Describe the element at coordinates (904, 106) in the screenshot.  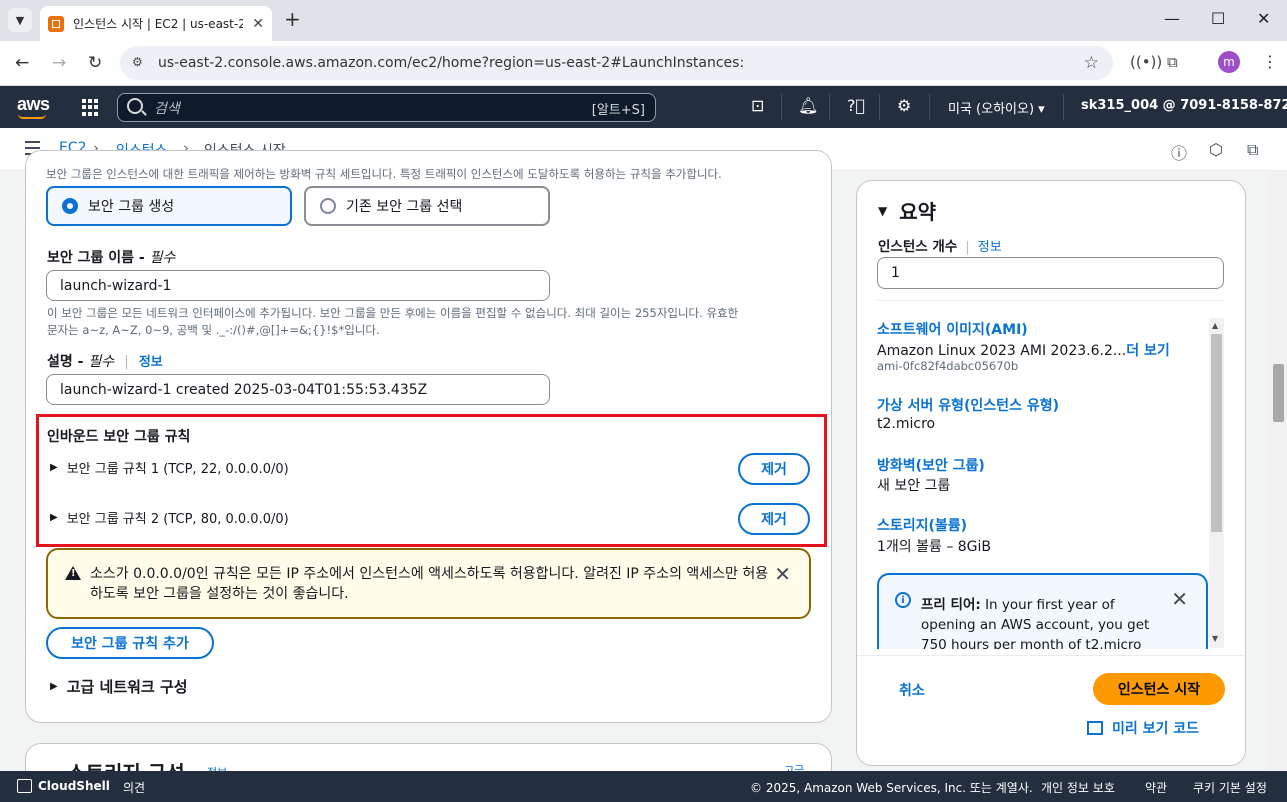
I see `settings-gear-icon: ⚙` at that location.